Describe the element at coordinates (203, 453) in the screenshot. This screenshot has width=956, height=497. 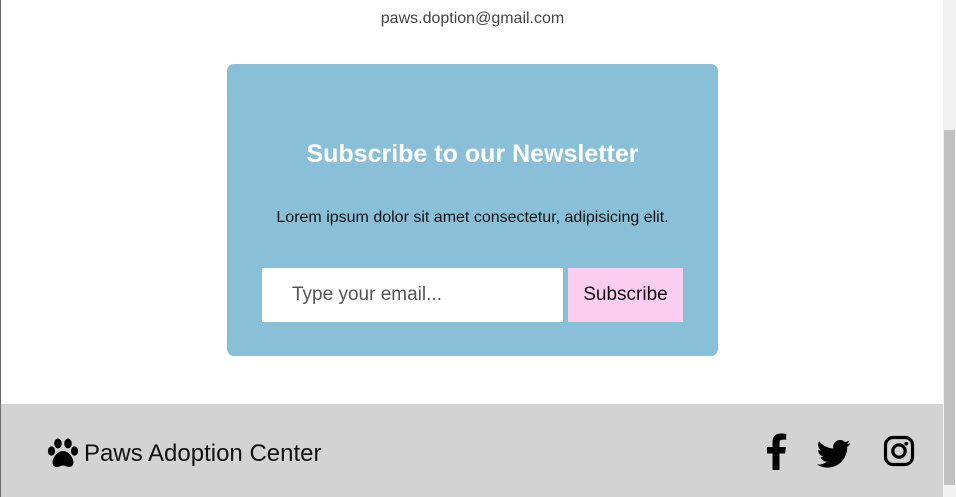
I see `brand-name: Paws Adoption Center` at that location.